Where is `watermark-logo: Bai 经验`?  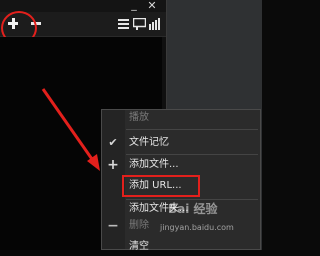 watermark-logo: Bai 经验 is located at coordinates (193, 209).